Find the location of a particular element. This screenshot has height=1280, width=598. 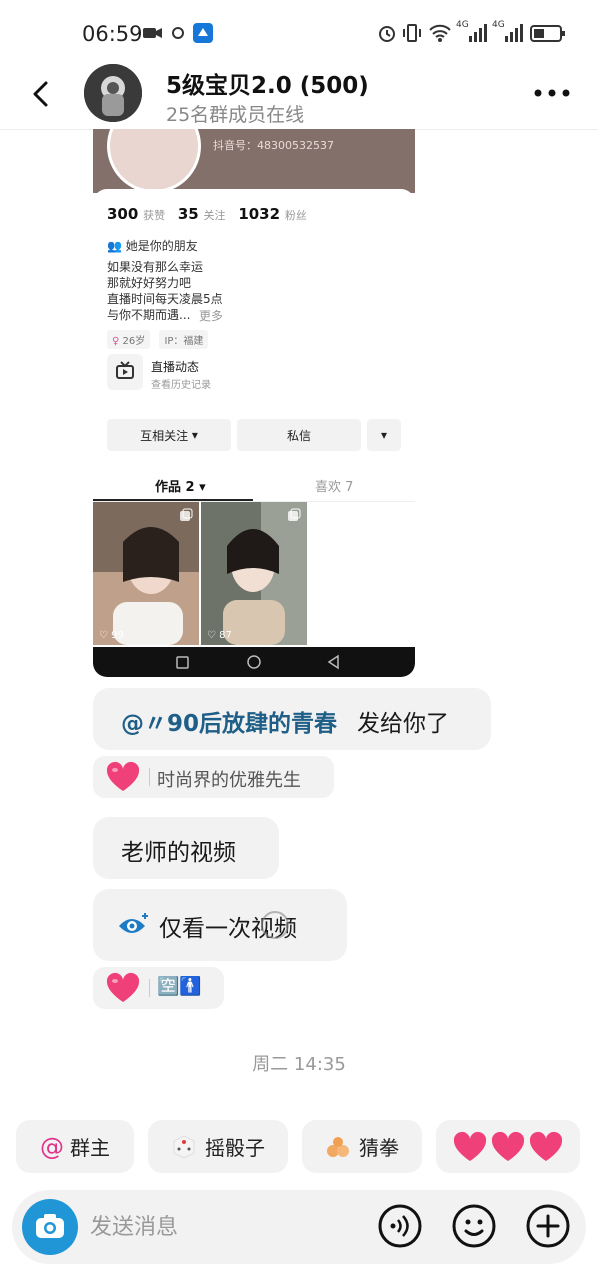

friend-note: 👥 她是你的朋友 is located at coordinates (152, 245).